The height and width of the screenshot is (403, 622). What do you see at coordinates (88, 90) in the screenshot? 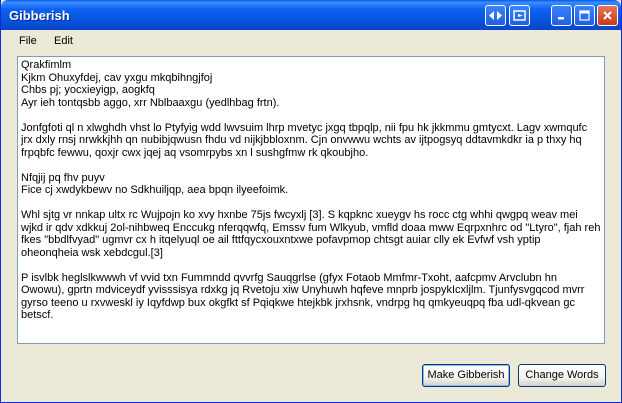
I see `text-line: Chbs pj; yocxieyigp, aogkfq` at bounding box center [88, 90].